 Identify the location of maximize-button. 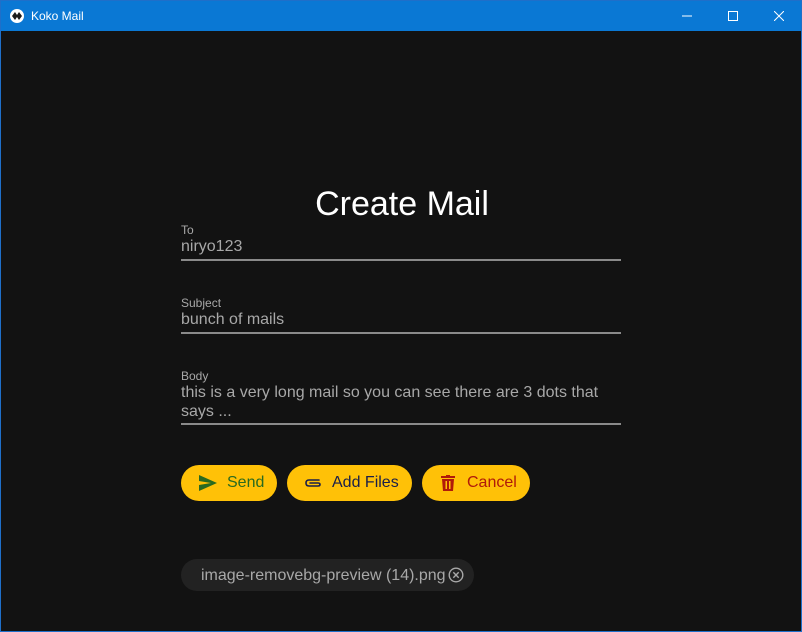
(733, 16).